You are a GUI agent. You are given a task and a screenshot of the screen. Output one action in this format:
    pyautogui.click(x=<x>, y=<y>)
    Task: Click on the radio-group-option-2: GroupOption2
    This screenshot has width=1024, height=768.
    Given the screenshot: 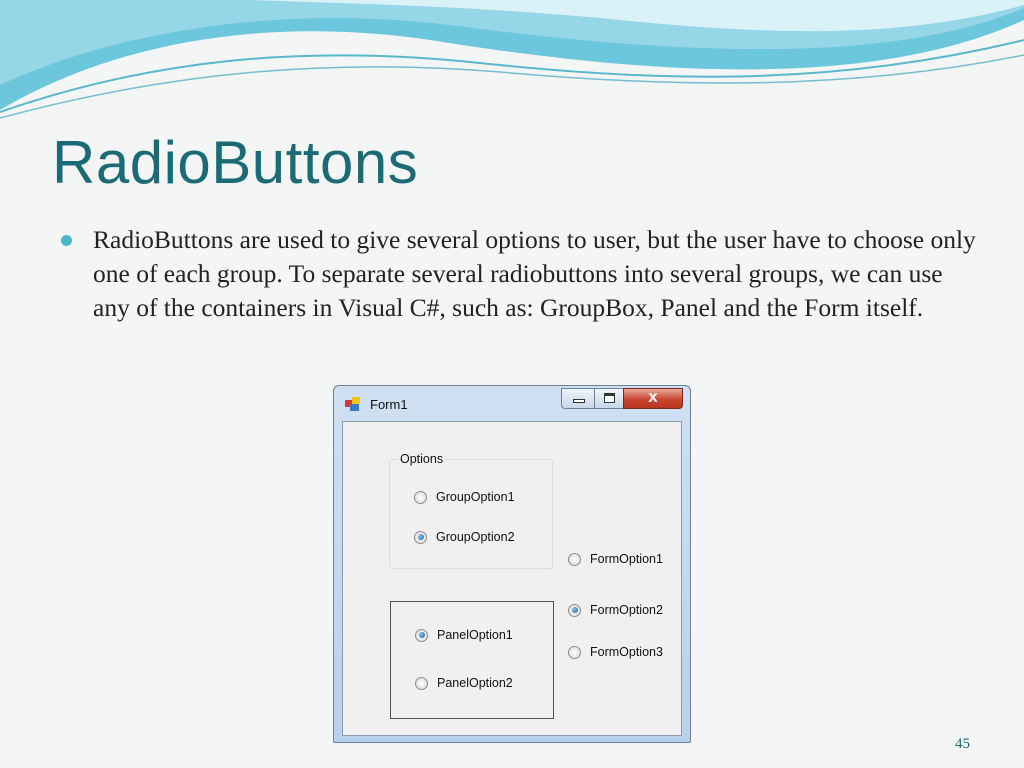 What is the action you would take?
    pyautogui.click(x=464, y=537)
    